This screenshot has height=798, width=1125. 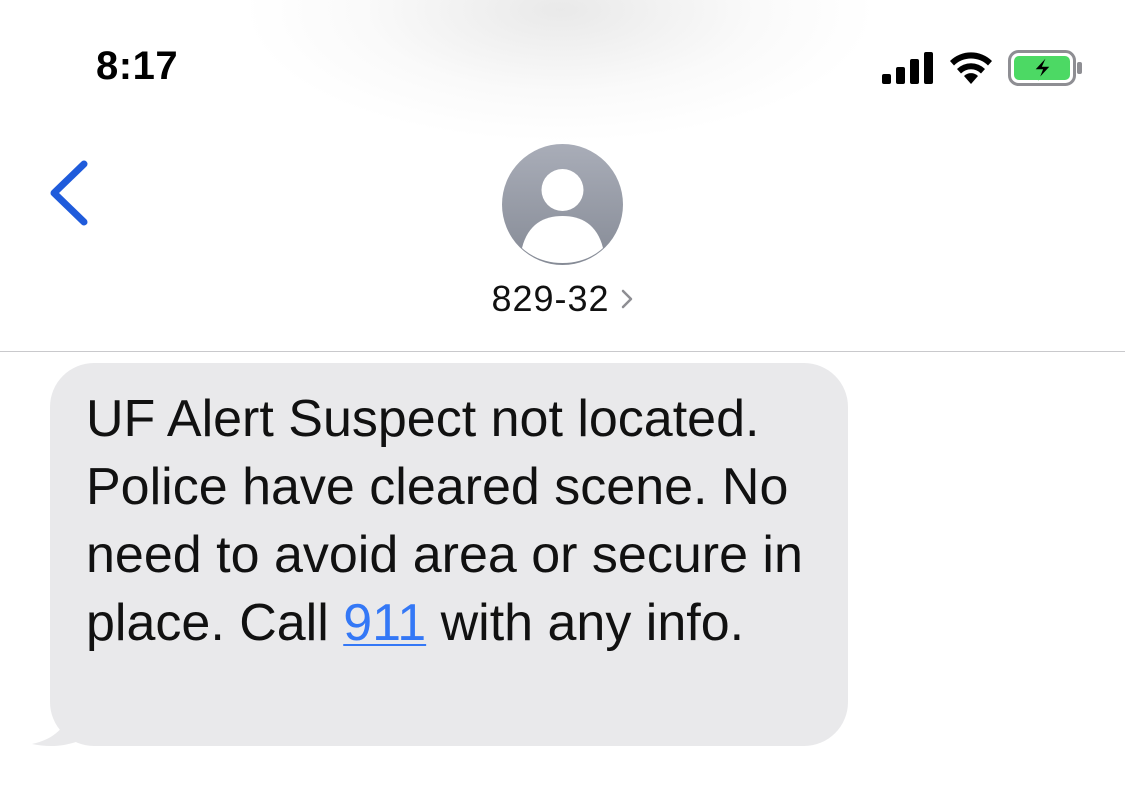 I want to click on person-placeholder-icon, so click(x=562, y=216).